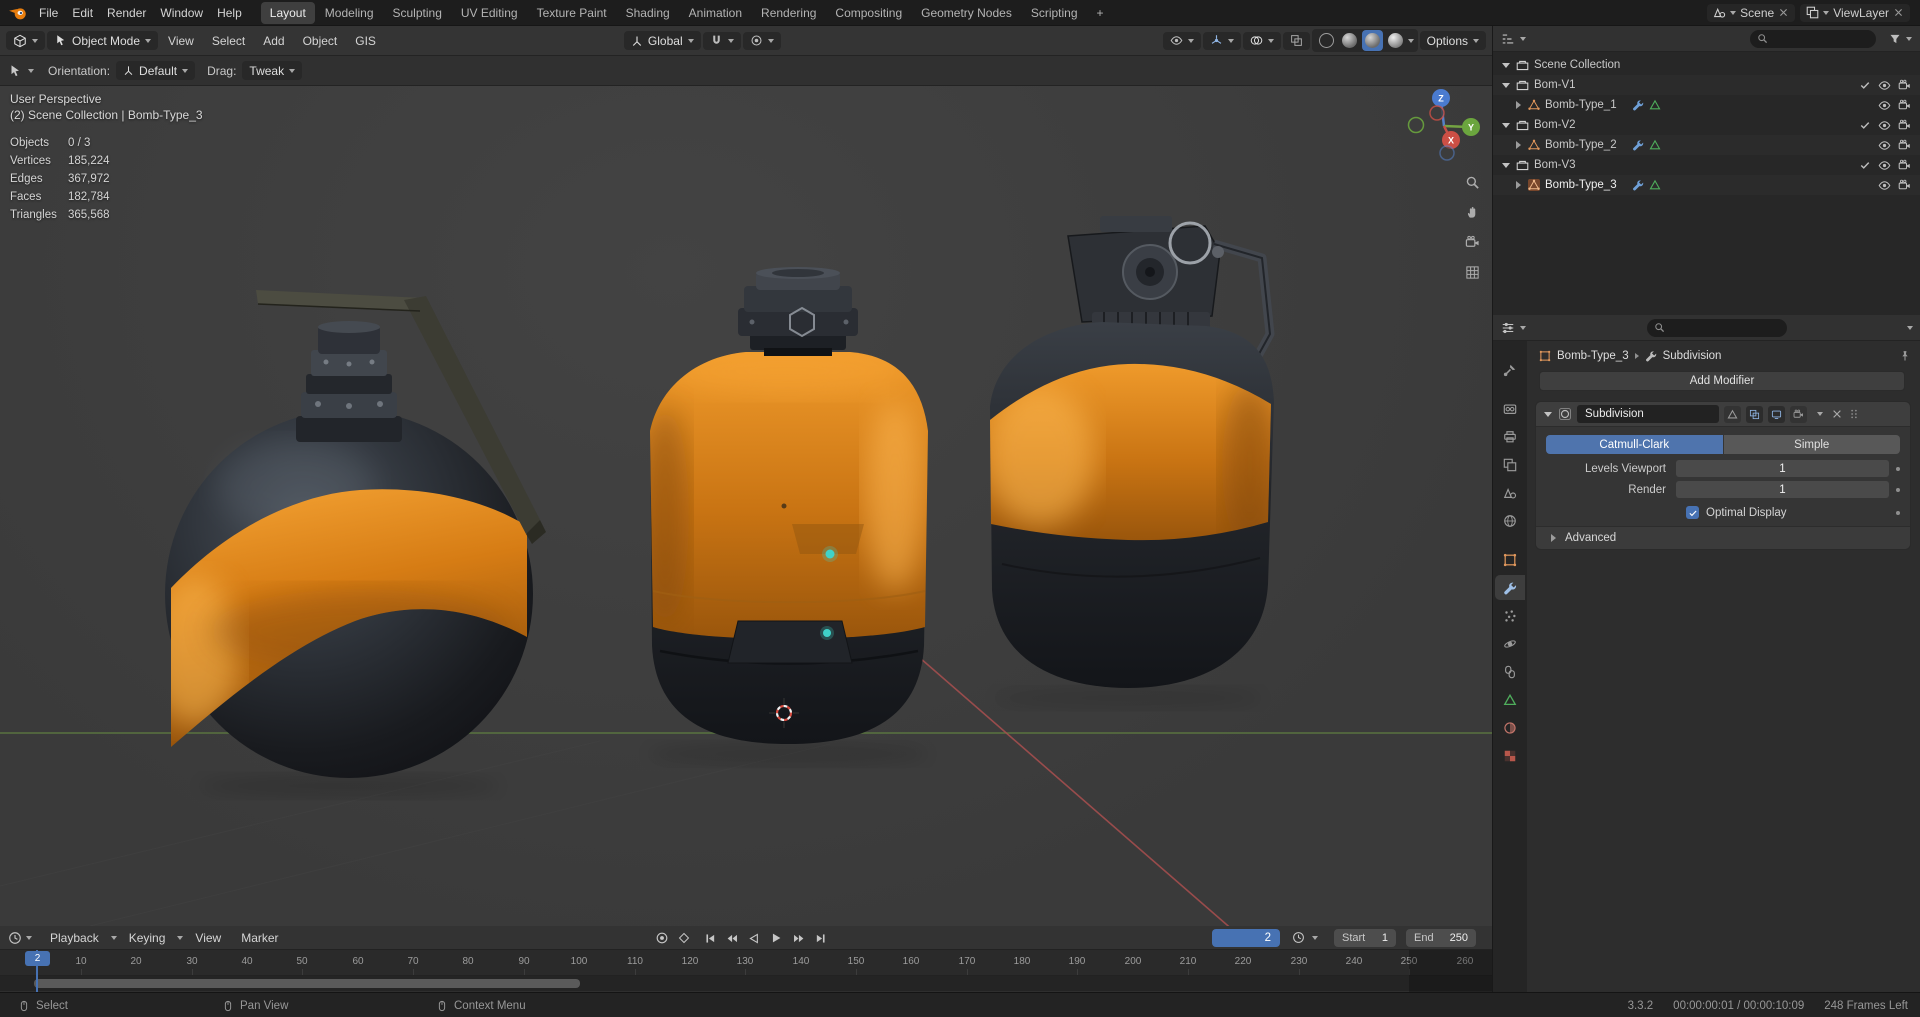 The height and width of the screenshot is (1017, 1920). What do you see at coordinates (489, 13) in the screenshot?
I see `tab-uv-editing: UV Editing` at bounding box center [489, 13].